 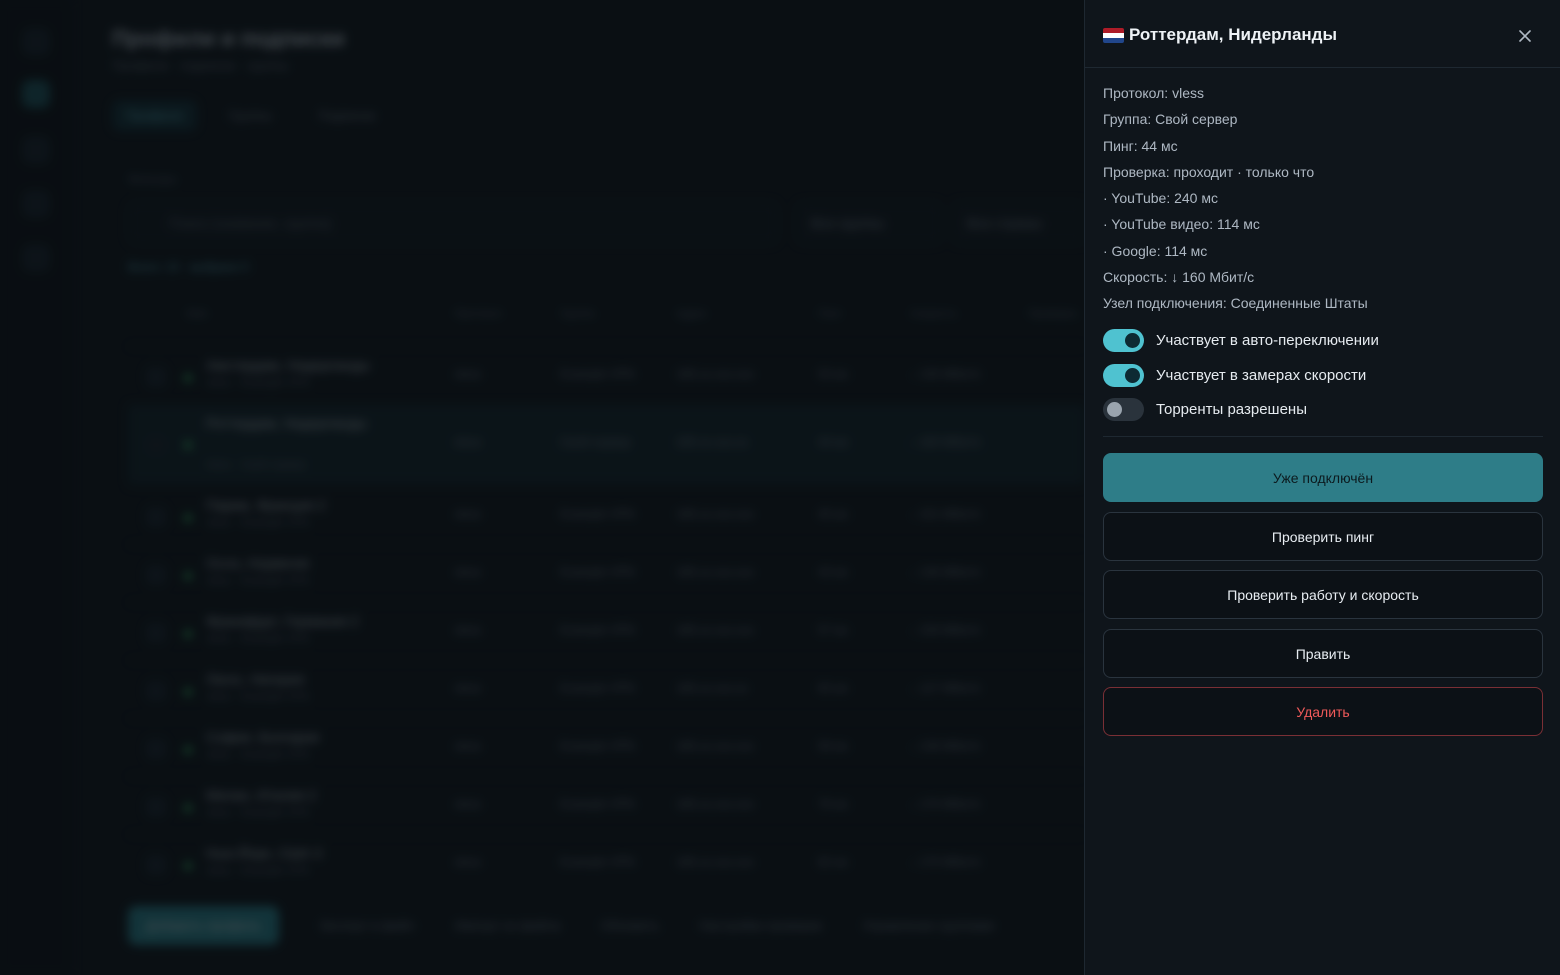 What do you see at coordinates (1235, 303) in the screenshot?
I see `info-node: Узел подключения: Соединенные Штаты` at bounding box center [1235, 303].